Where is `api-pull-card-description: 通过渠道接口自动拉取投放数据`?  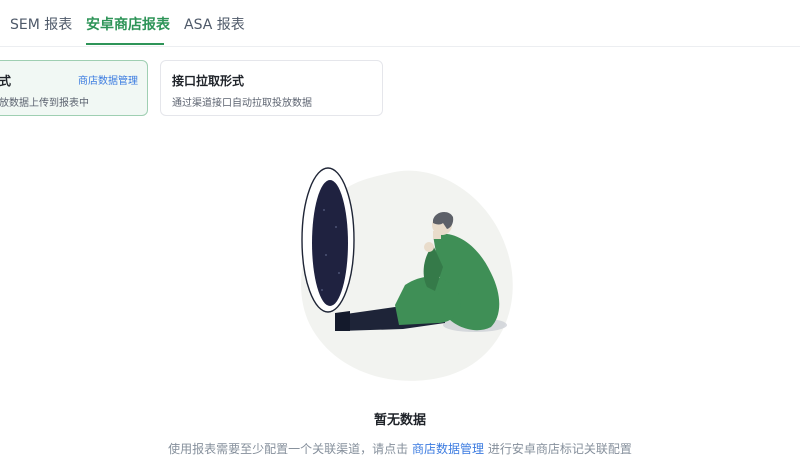
api-pull-card-description: 通过渠道接口自动拉取投放数据 is located at coordinates (242, 103).